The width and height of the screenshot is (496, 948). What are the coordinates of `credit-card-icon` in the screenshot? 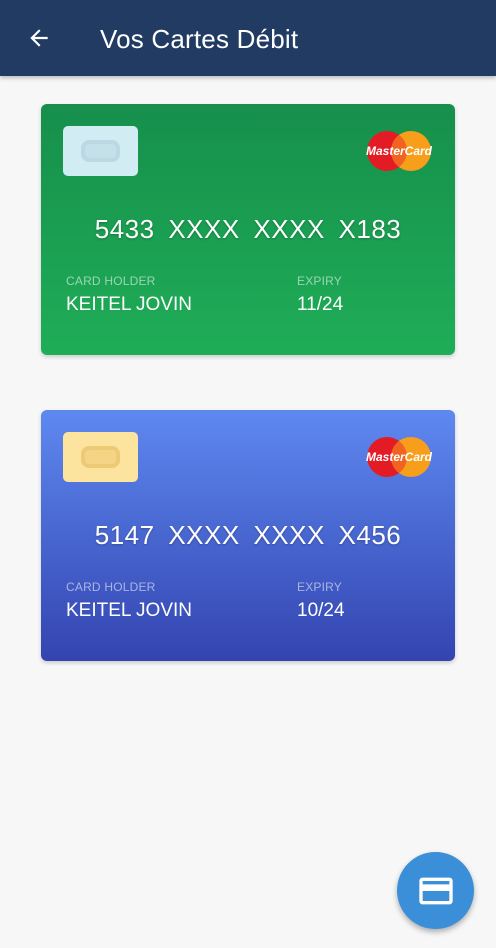 It's located at (435, 890).